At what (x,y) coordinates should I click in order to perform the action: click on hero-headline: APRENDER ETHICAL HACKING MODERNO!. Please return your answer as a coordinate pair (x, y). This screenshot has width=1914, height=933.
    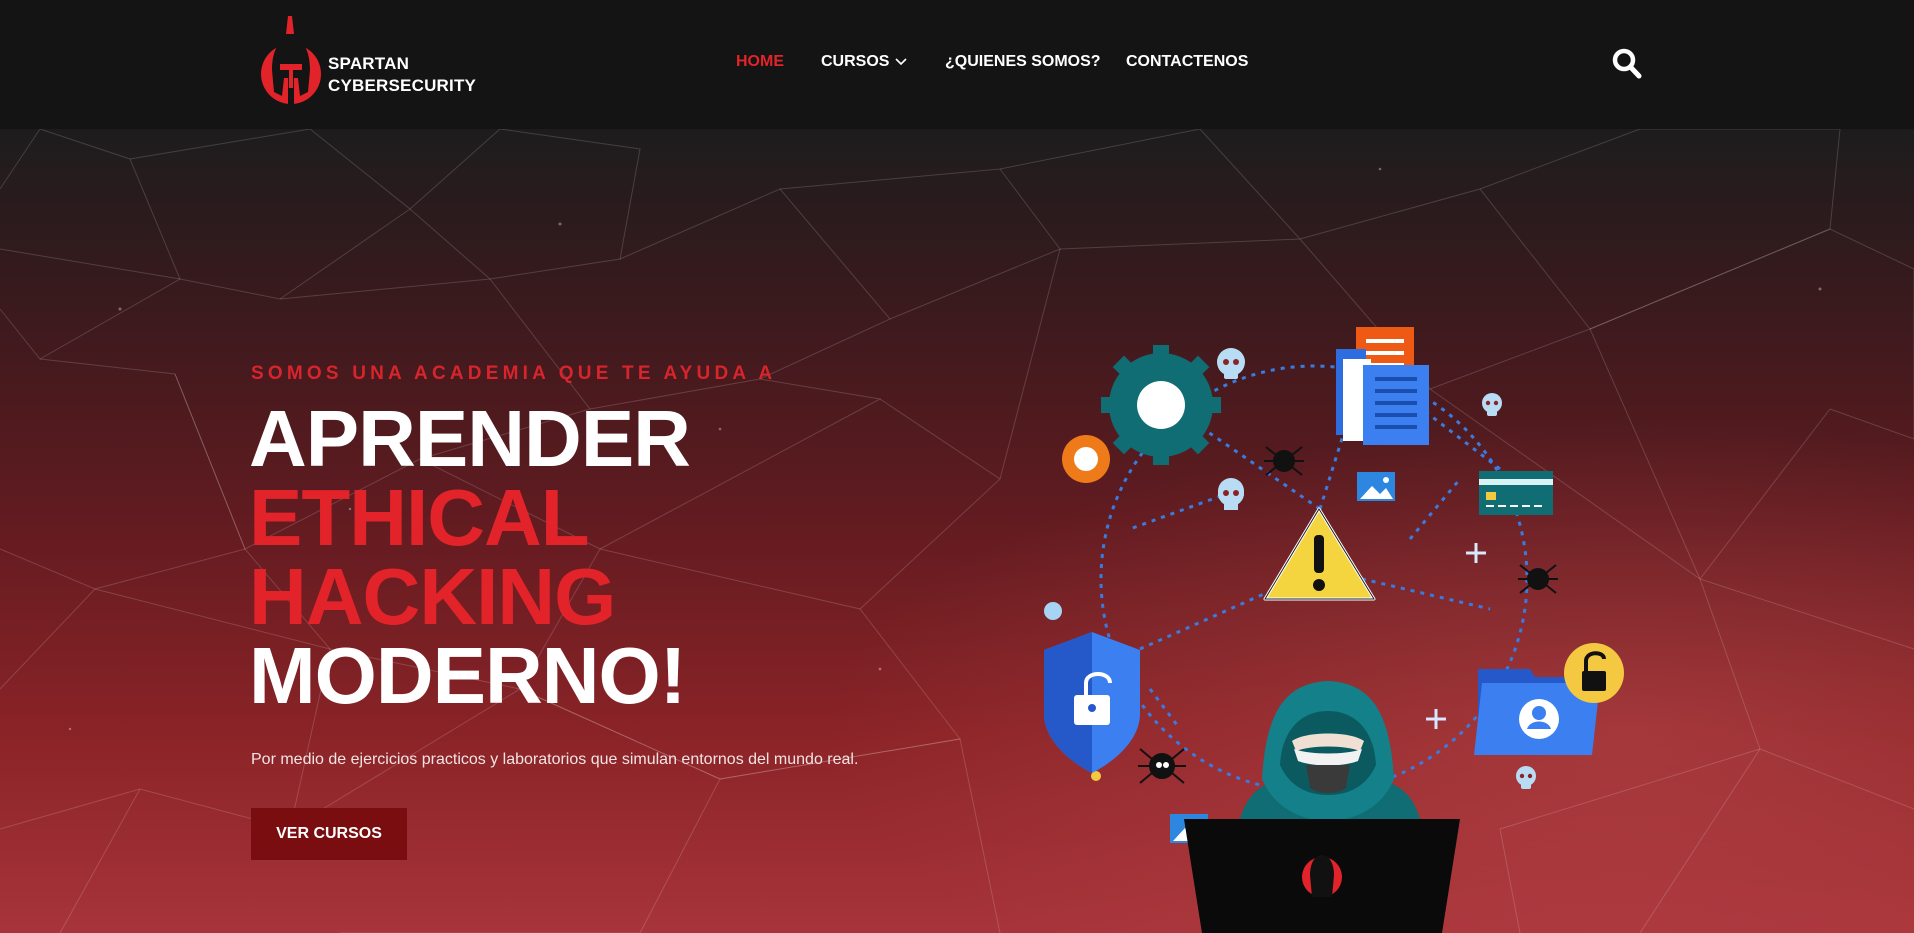
    Looking at the image, I should click on (470, 557).